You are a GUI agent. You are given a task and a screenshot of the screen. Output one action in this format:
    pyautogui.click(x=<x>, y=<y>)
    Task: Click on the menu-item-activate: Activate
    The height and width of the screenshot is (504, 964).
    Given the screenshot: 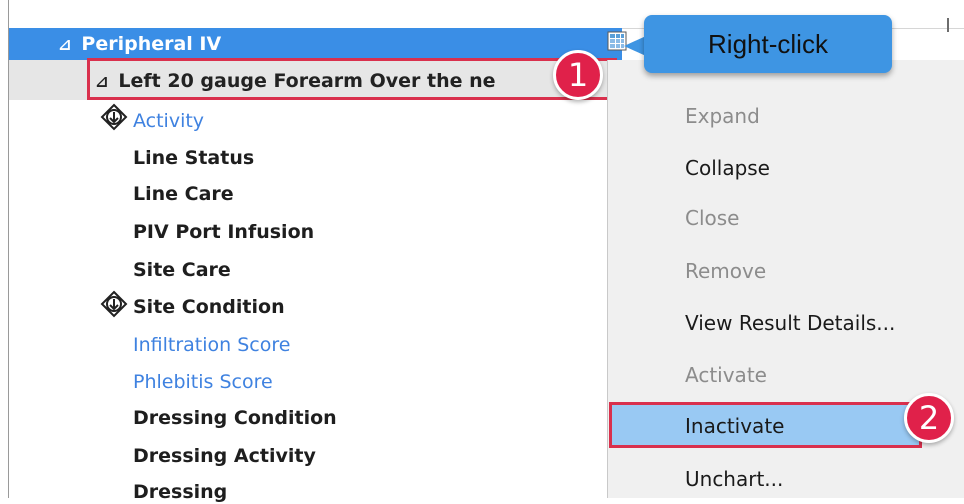 What is the action you would take?
    pyautogui.click(x=726, y=375)
    